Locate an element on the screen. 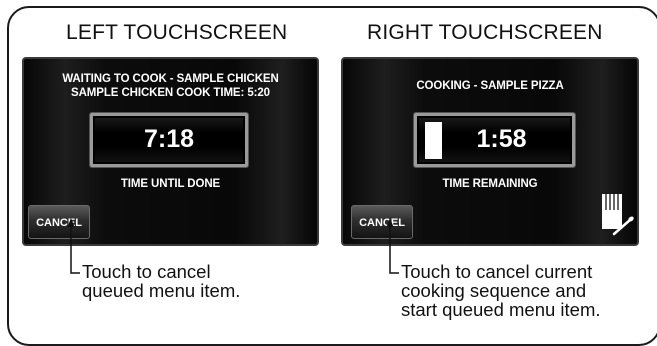 This screenshot has height=346, width=657. left-callout-line-2: queued menu item. is located at coordinates (161, 290).